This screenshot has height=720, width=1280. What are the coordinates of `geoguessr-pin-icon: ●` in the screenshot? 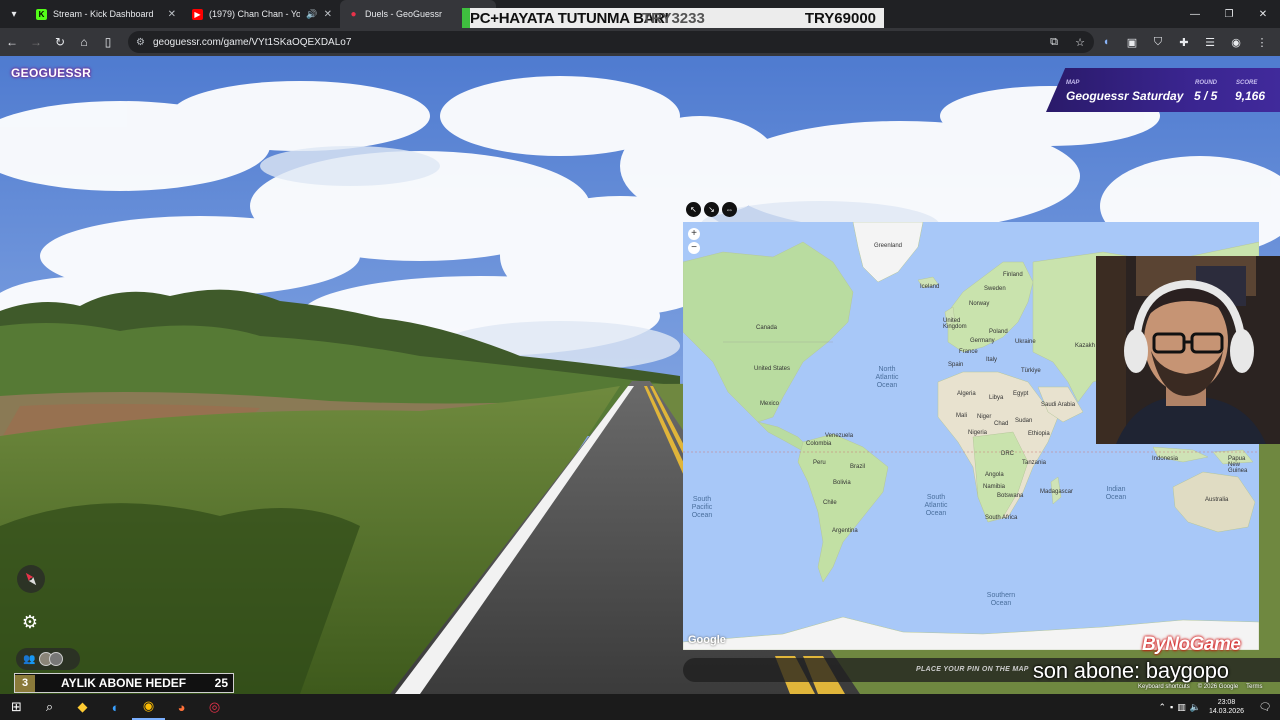 It's located at (353, 14).